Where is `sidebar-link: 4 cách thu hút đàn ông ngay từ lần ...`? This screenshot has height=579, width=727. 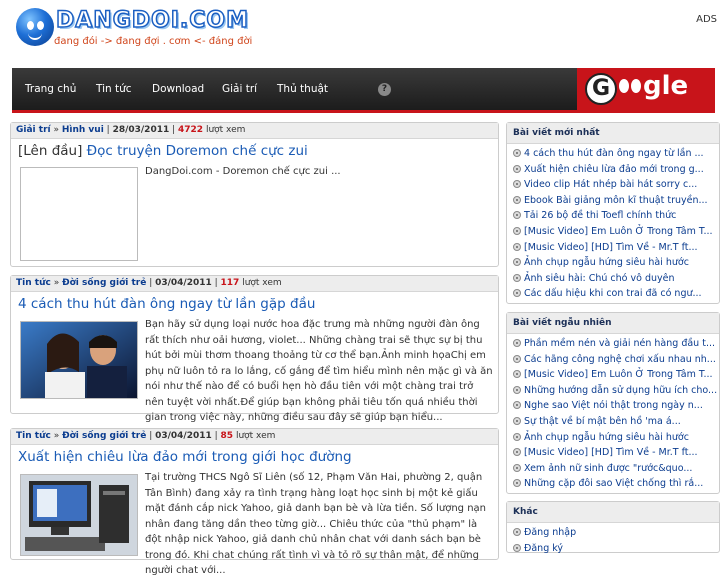 sidebar-link: 4 cách thu hút đàn ông ngay từ lần ... is located at coordinates (616, 154).